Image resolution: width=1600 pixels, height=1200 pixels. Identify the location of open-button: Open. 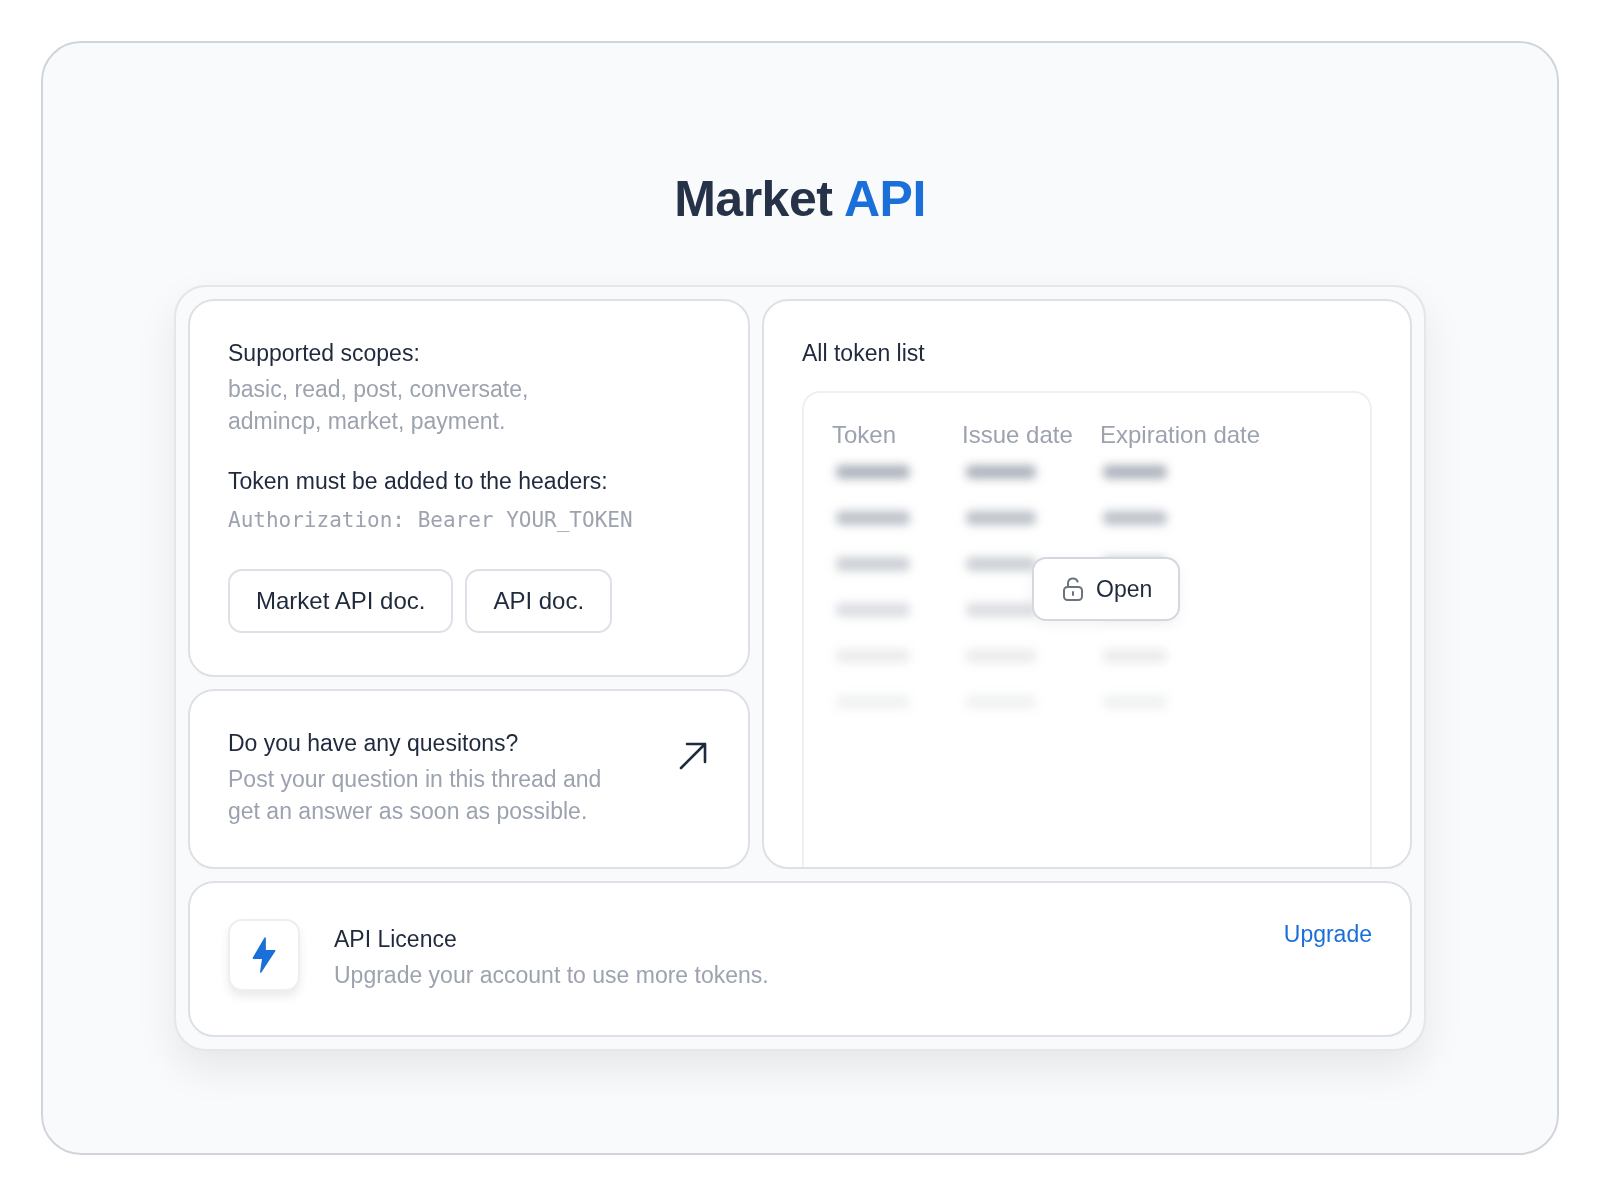
(1106, 589).